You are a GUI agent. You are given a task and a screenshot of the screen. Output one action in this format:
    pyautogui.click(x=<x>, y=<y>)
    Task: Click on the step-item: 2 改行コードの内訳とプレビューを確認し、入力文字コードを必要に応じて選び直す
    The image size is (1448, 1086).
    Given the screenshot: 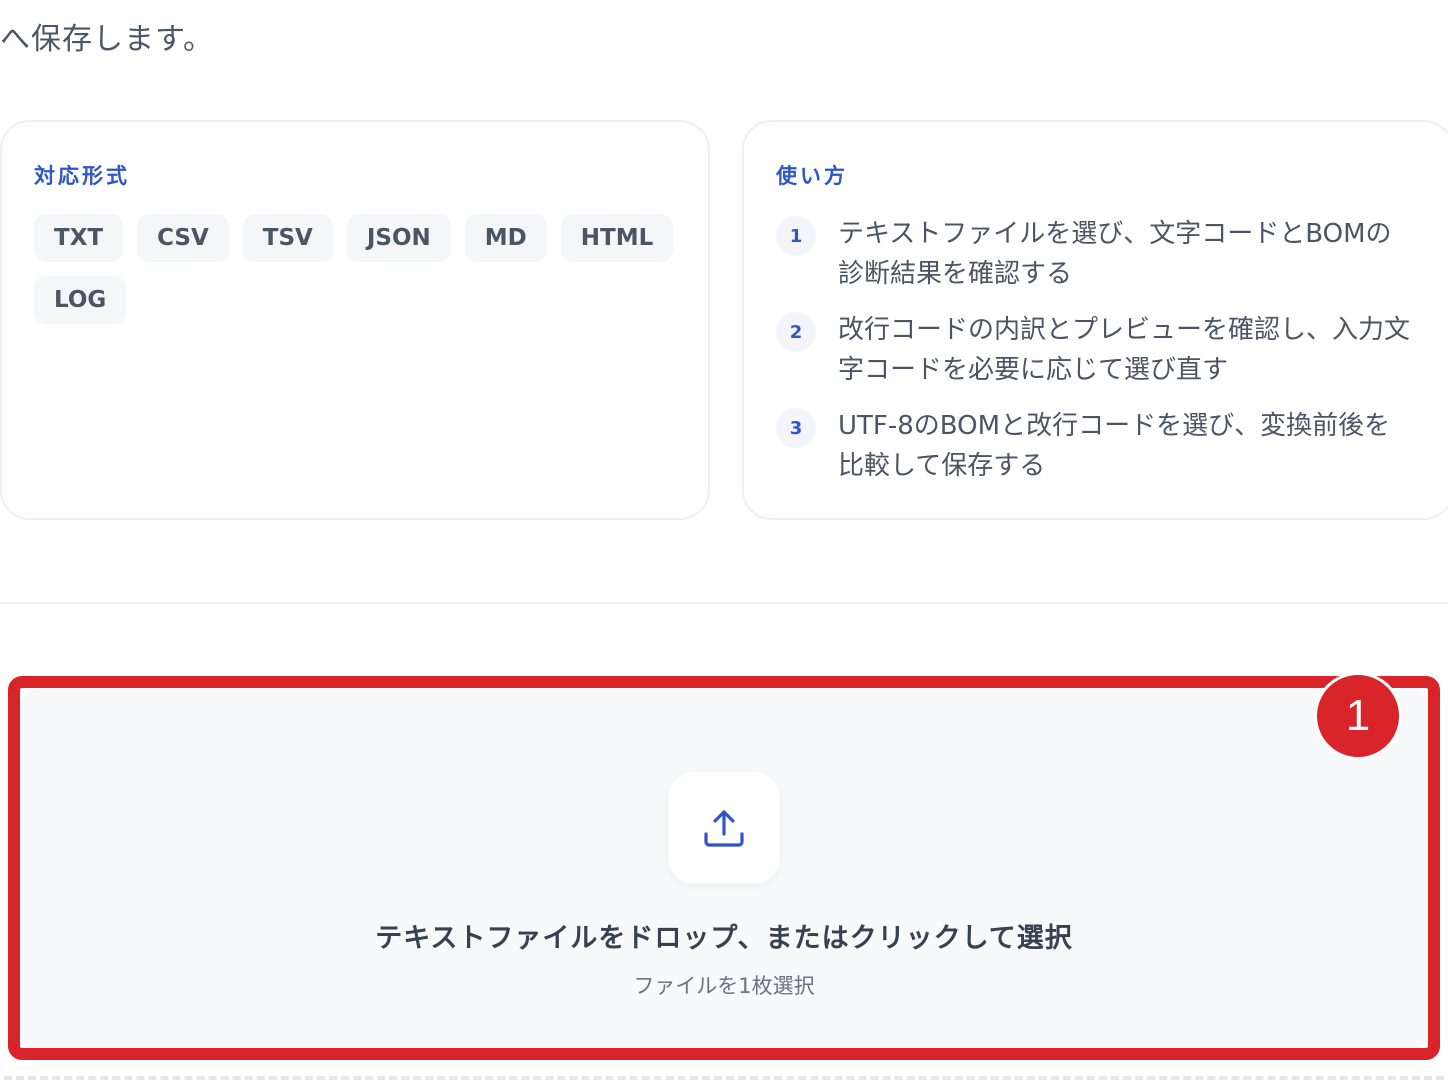 What is the action you would take?
    pyautogui.click(x=1096, y=350)
    